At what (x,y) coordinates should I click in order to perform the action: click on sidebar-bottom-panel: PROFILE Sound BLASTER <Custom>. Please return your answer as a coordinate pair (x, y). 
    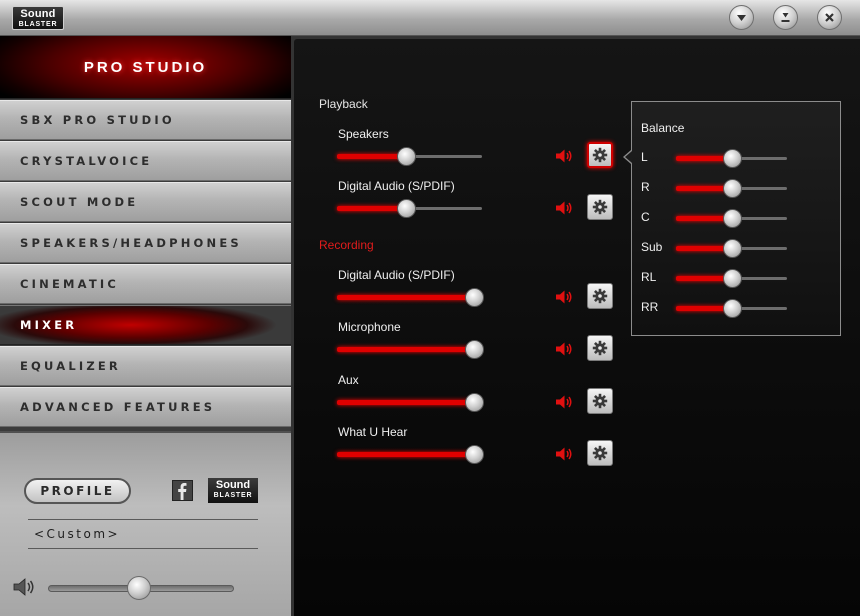
    Looking at the image, I should click on (145, 523).